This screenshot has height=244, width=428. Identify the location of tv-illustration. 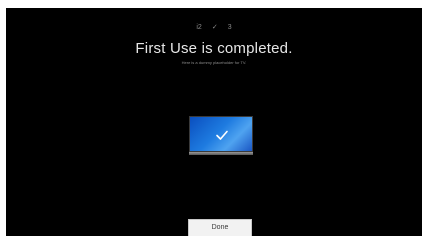
(221, 136).